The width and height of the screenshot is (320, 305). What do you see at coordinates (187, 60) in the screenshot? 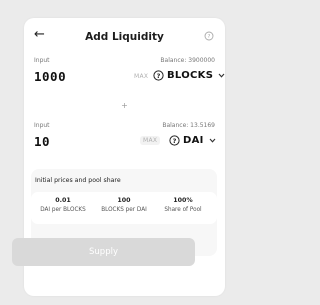
I see `balance-text: Balance: 3900000` at bounding box center [187, 60].